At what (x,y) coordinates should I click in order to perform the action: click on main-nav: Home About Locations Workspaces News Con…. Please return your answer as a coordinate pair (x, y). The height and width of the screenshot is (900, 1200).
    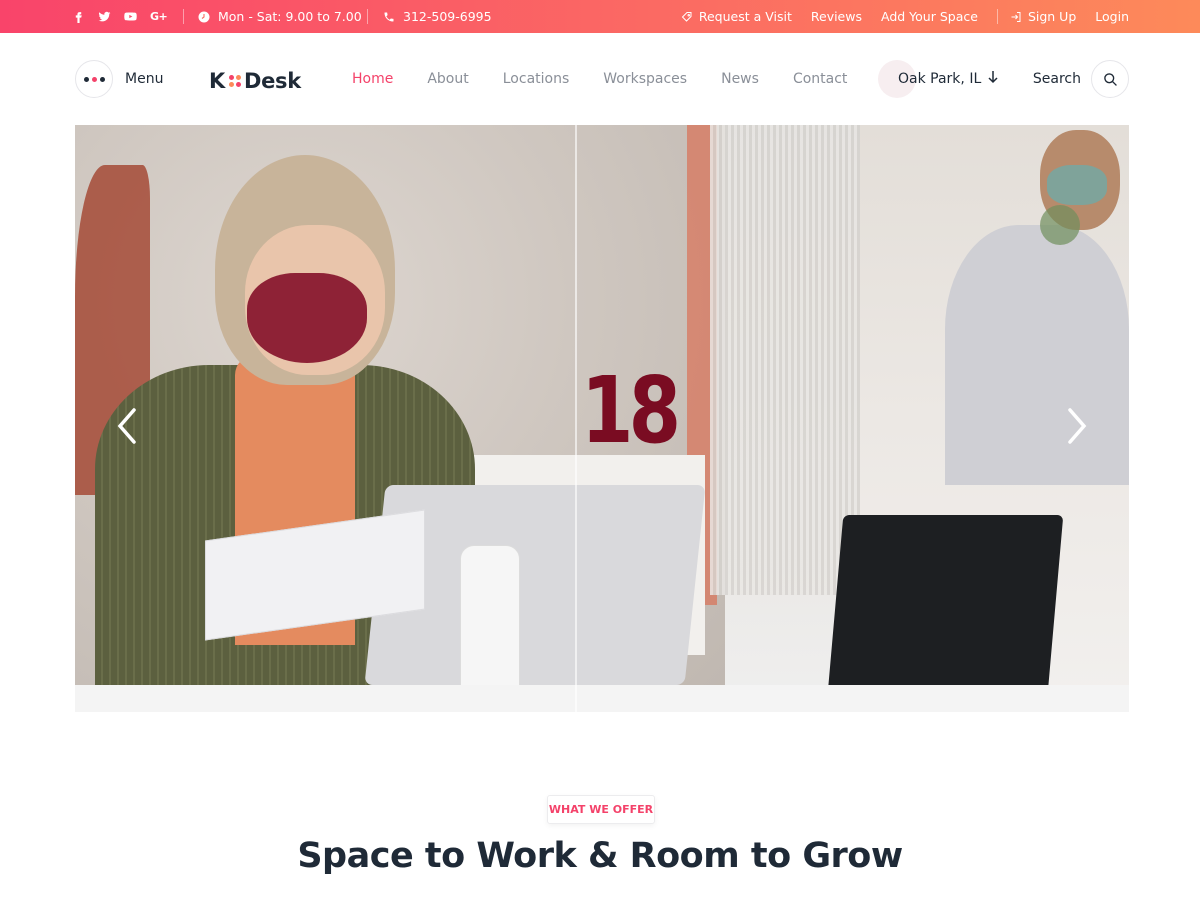
    Looking at the image, I should click on (616, 79).